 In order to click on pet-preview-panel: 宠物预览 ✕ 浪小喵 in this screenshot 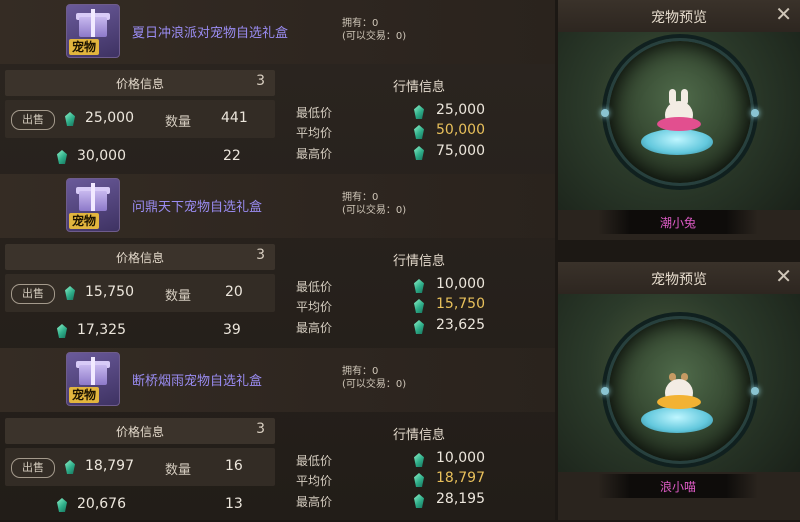, I will do `click(679, 391)`.